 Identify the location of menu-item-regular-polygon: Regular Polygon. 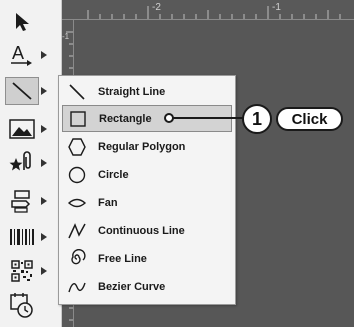
(147, 146).